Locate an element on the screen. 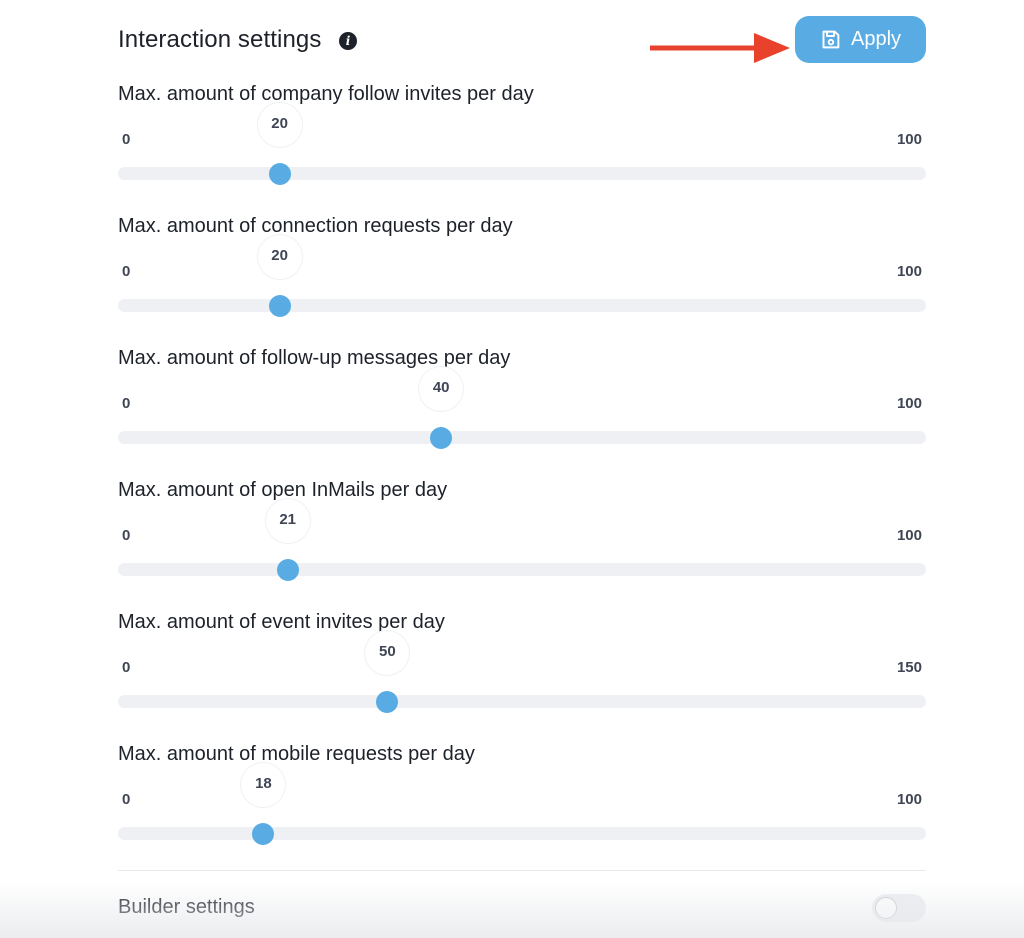 The height and width of the screenshot is (938, 1024). builder-settings-toggle is located at coordinates (899, 908).